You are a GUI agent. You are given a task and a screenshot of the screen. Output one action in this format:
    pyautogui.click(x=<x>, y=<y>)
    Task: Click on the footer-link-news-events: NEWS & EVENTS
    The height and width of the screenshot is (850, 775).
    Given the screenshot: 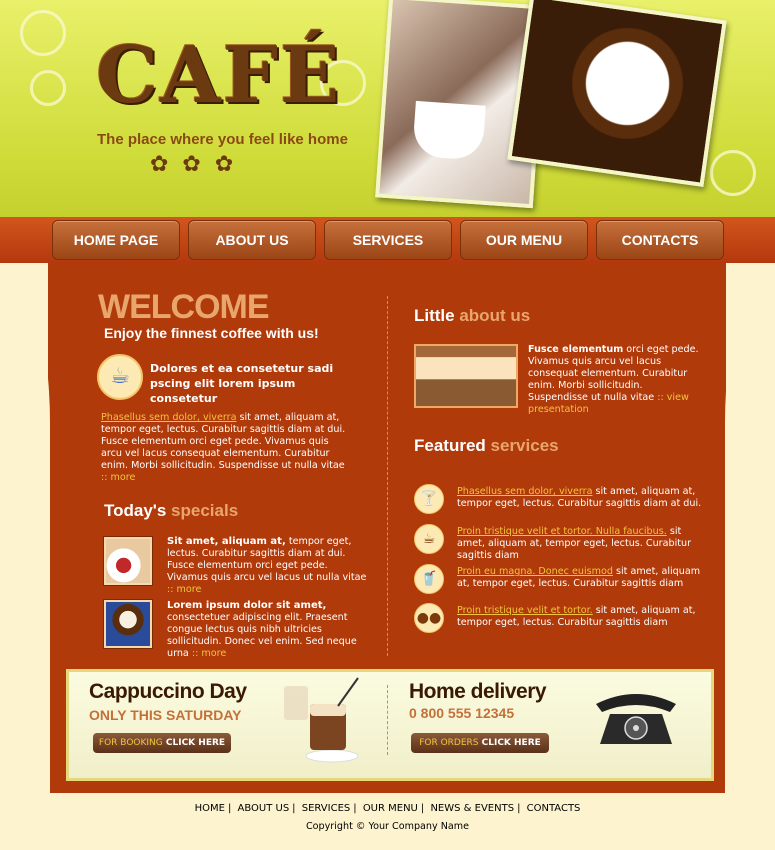 What is the action you would take?
    pyautogui.click(x=472, y=808)
    